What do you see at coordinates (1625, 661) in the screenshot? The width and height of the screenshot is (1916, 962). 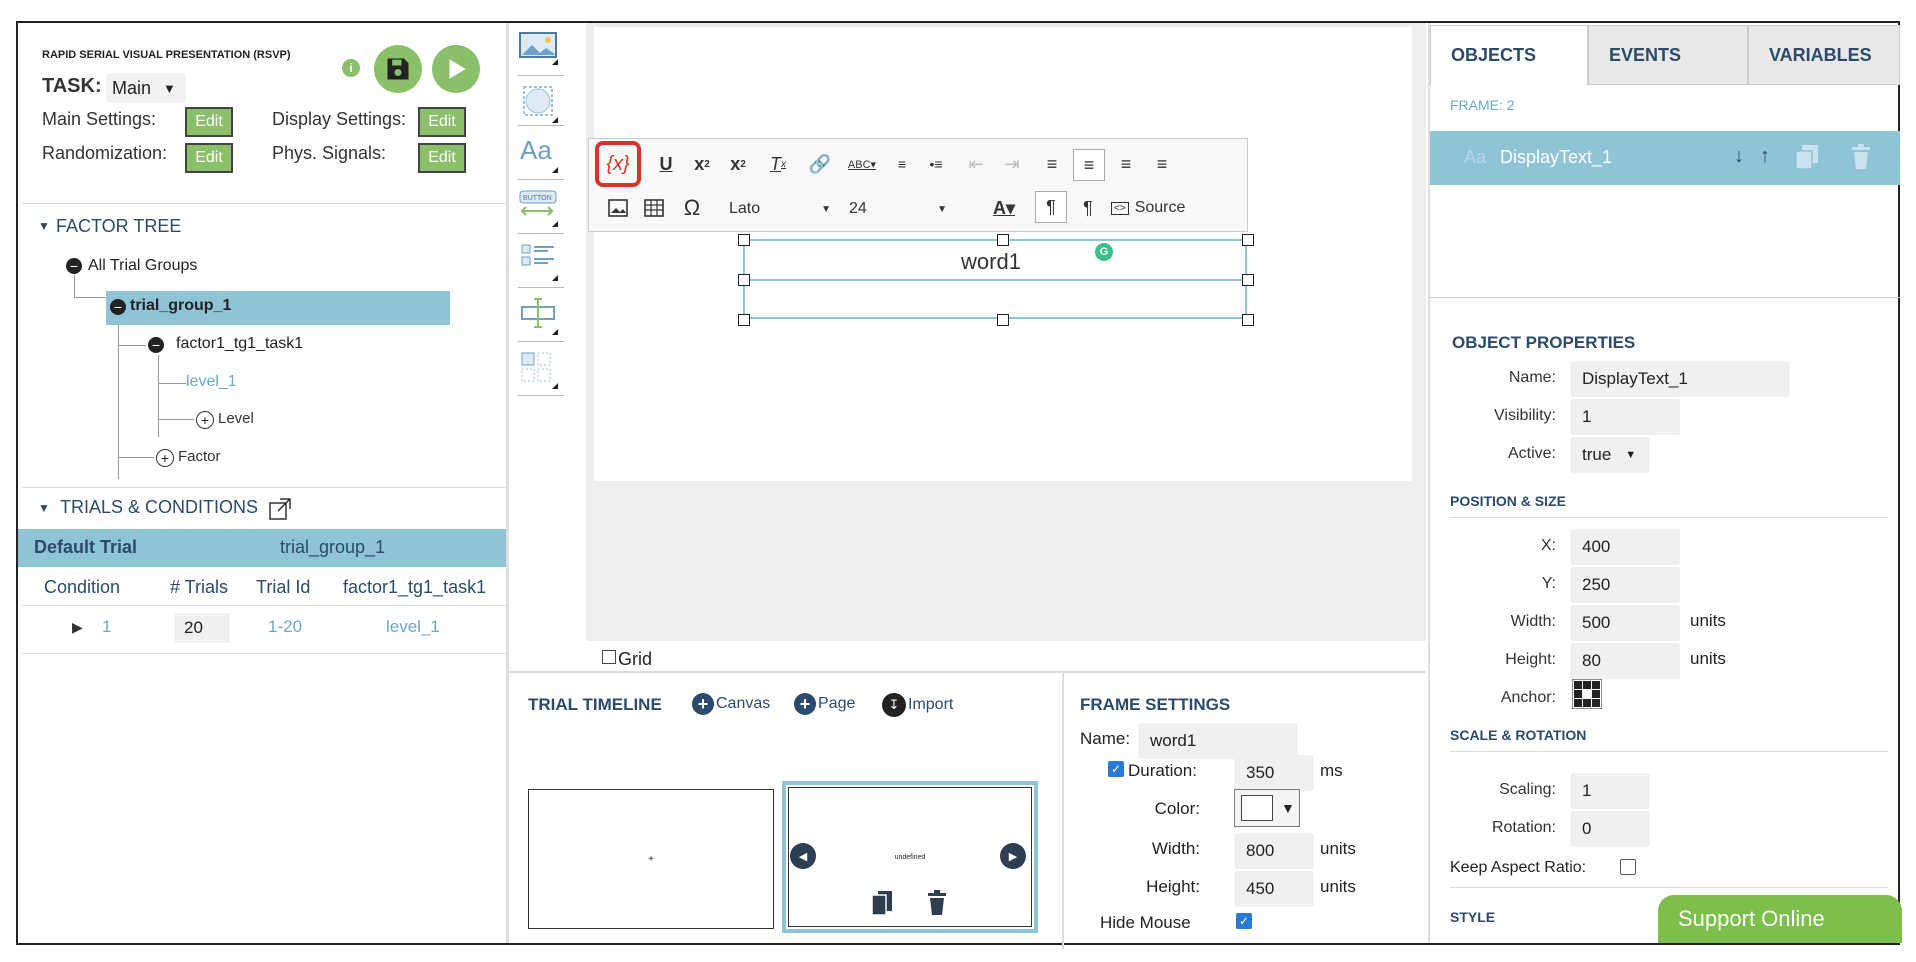 I see `object-height-input: 80` at bounding box center [1625, 661].